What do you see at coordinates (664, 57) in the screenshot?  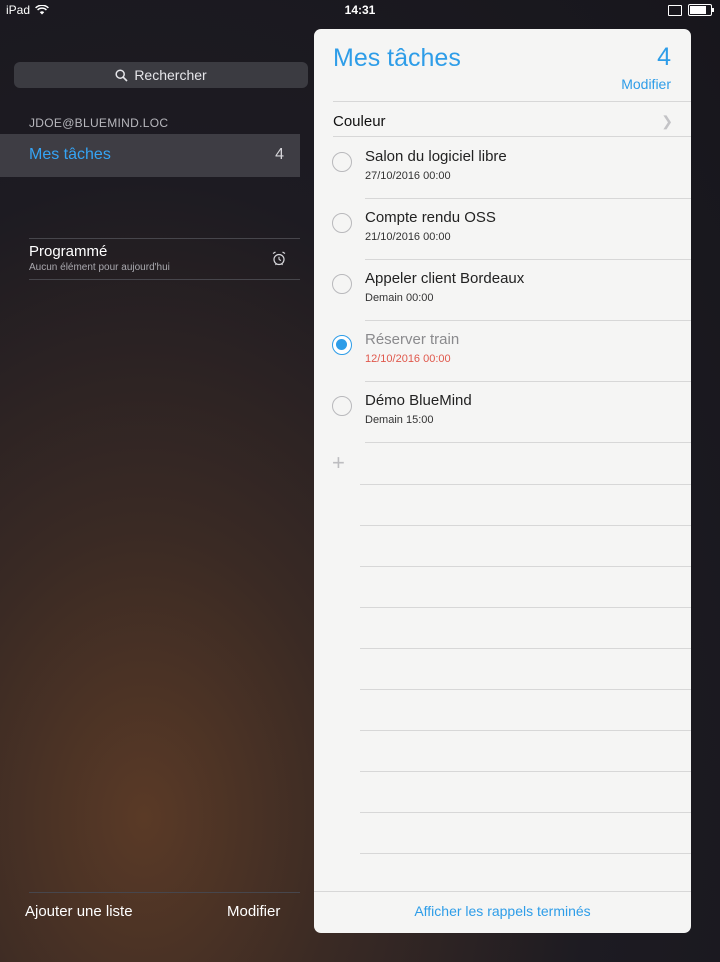 I see `task-count: 4` at bounding box center [664, 57].